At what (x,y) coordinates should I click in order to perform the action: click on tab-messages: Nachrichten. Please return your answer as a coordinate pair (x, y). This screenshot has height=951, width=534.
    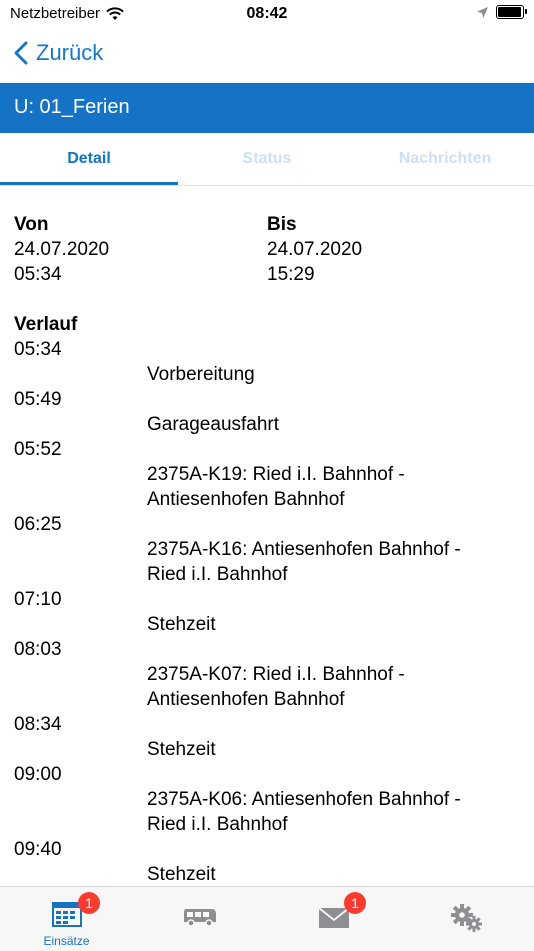
    Looking at the image, I should click on (445, 159).